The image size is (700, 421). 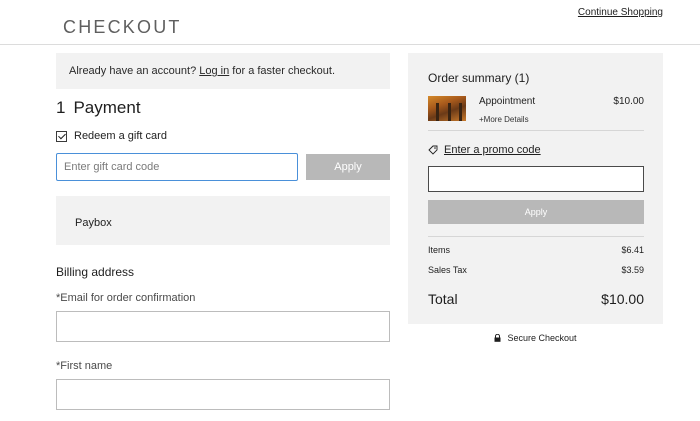 I want to click on page-title: CHECKOUT, so click(x=122, y=27).